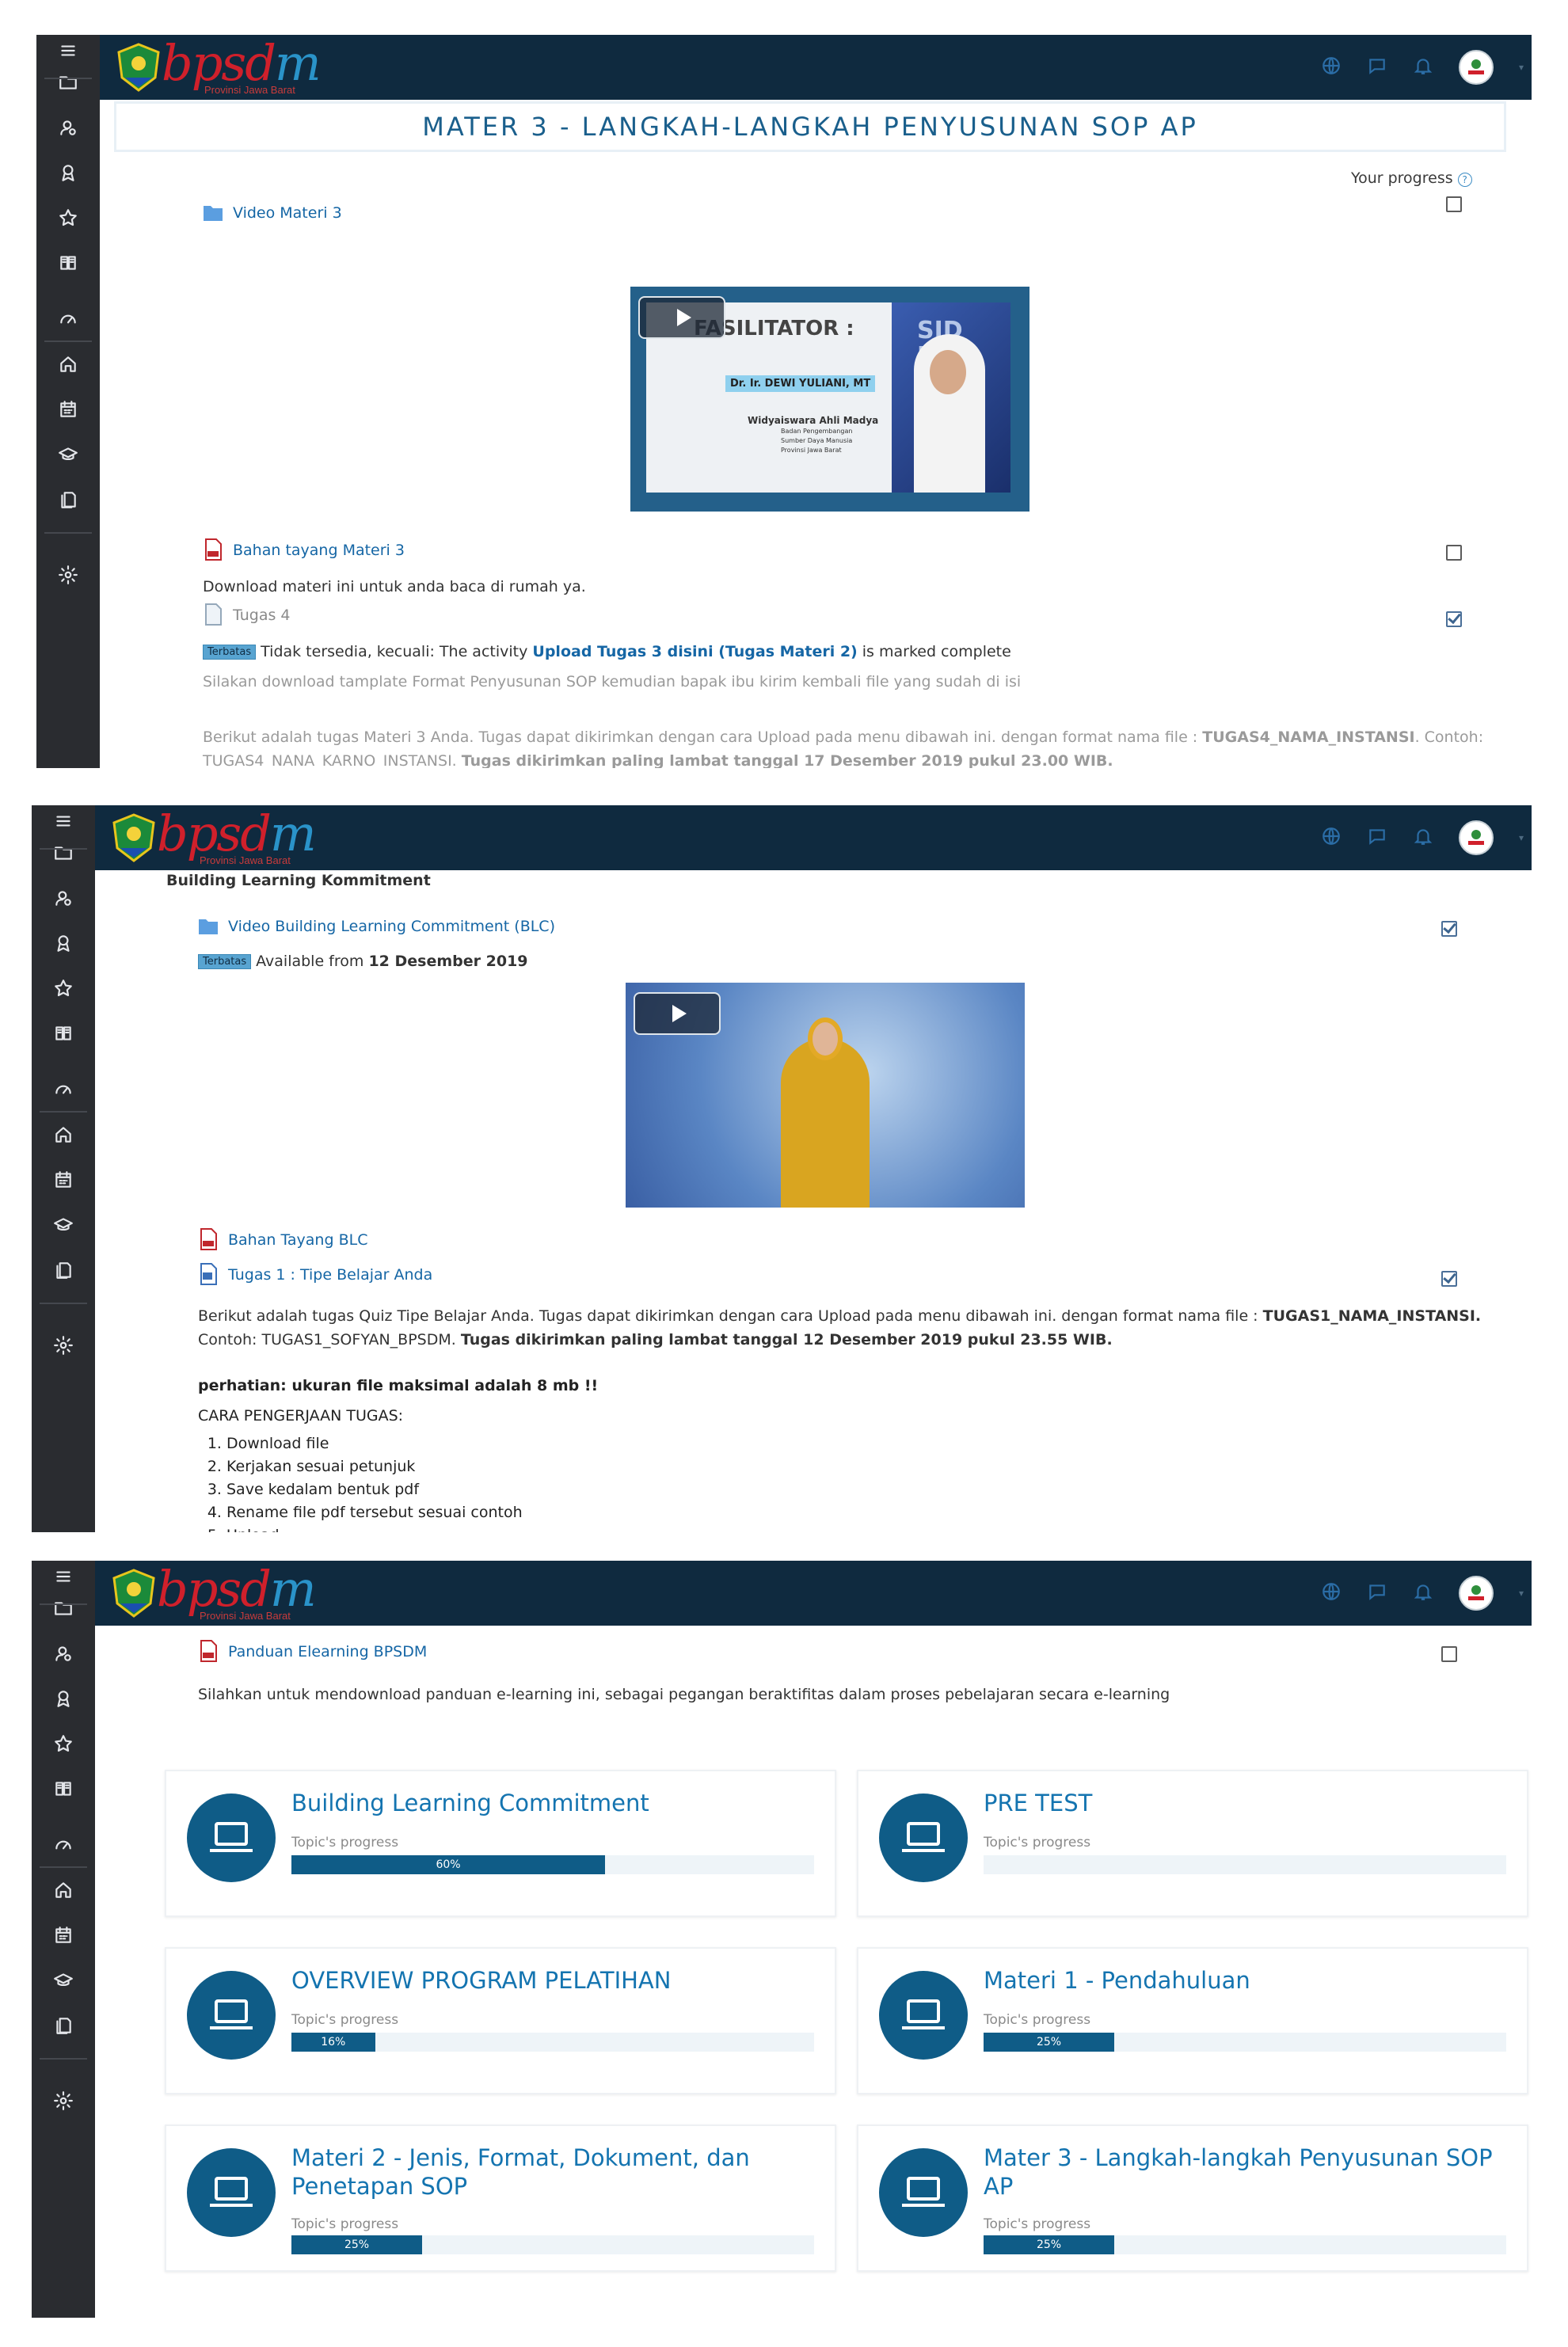 This screenshot has width=1568, height=2347. What do you see at coordinates (297, 1240) in the screenshot?
I see `bahan-tayang-blc-link: Bahan Tayang BLC` at bounding box center [297, 1240].